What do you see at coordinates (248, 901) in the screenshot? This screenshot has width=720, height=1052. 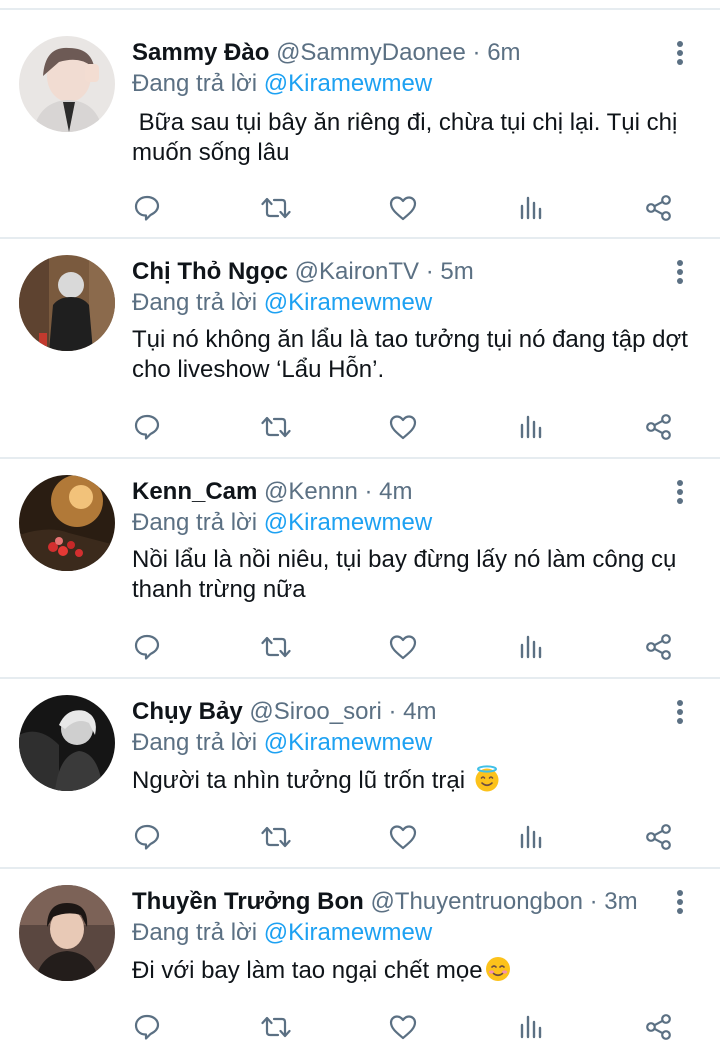 I see `author-name: Thuyền Trưởng Bon` at bounding box center [248, 901].